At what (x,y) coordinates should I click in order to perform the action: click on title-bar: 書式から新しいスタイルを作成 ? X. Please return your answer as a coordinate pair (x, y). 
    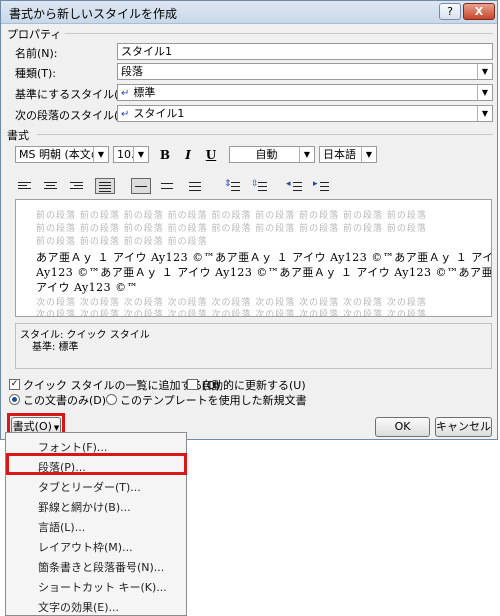
    Looking at the image, I should click on (249, 12).